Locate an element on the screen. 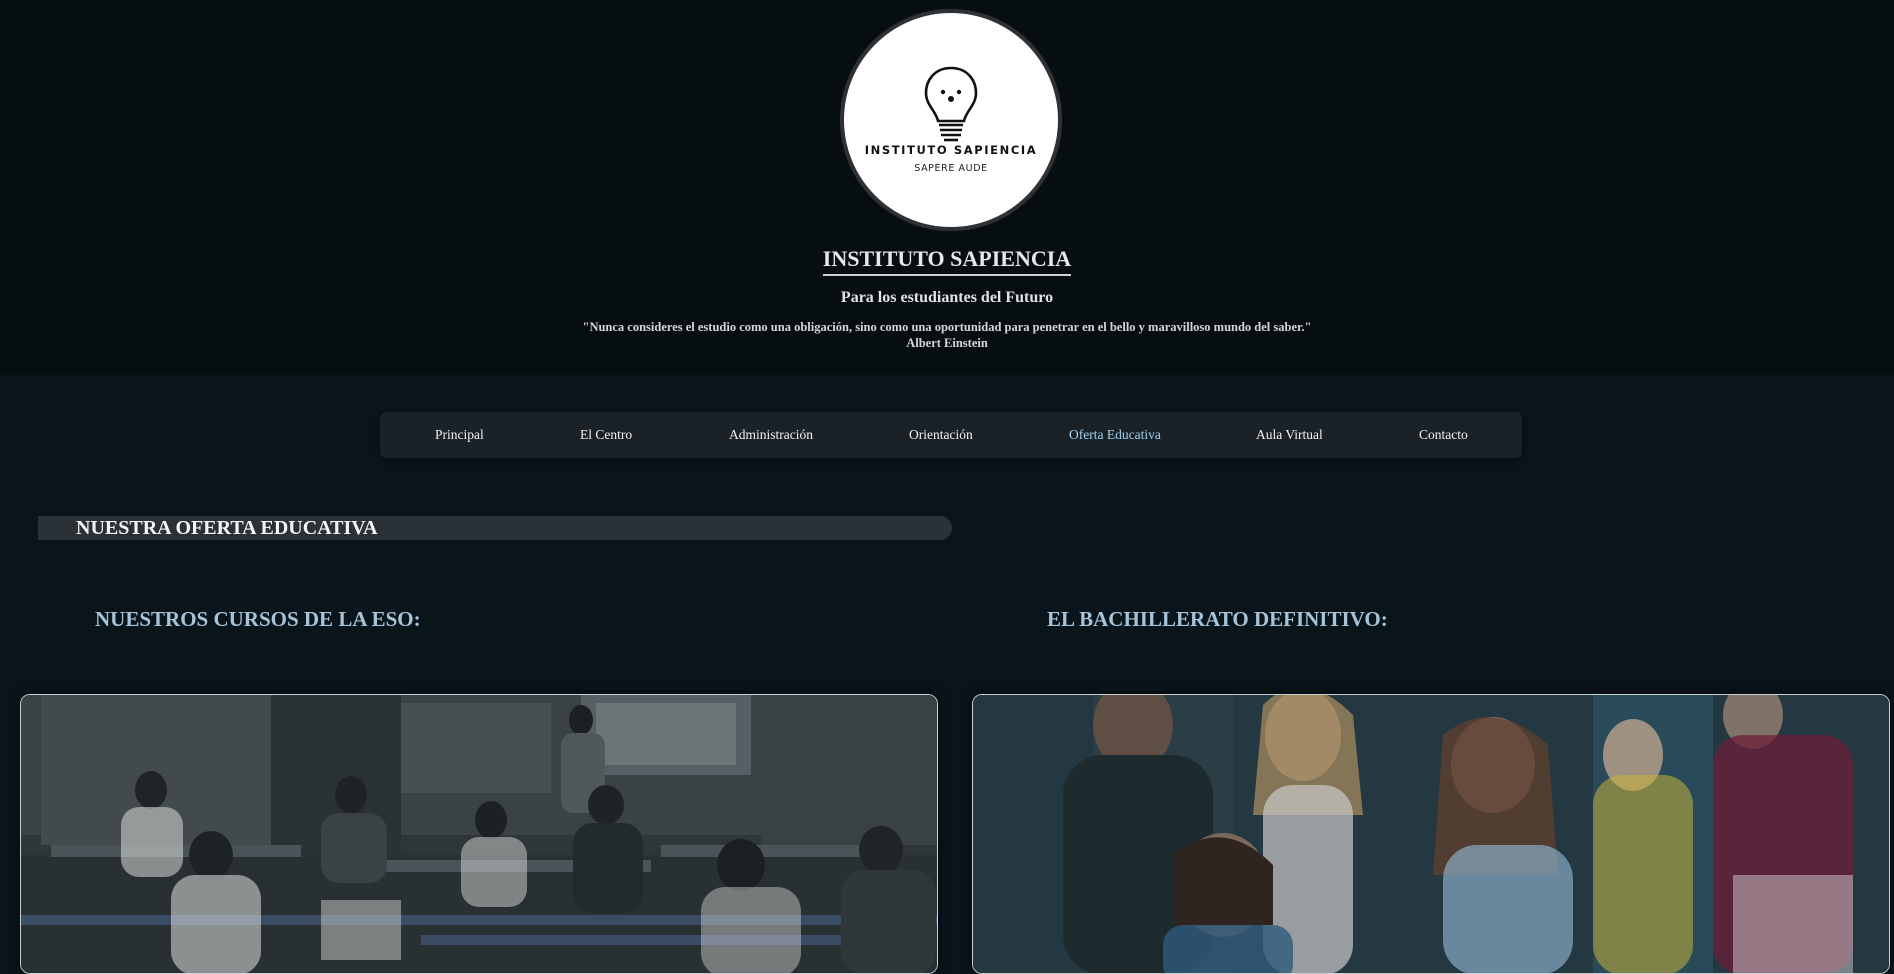 Image resolution: width=1894 pixels, height=974 pixels. celebrating-students-photo is located at coordinates (1431, 834).